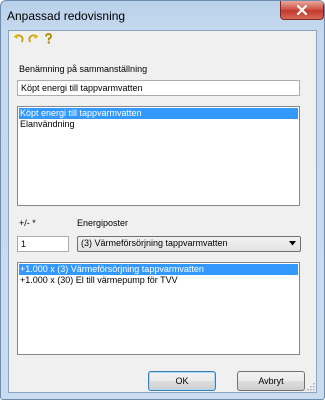 The height and width of the screenshot is (400, 325). I want to click on energy-posts-dropdown: (3) Värmeförsörjning tappvarmvatten, so click(189, 244).